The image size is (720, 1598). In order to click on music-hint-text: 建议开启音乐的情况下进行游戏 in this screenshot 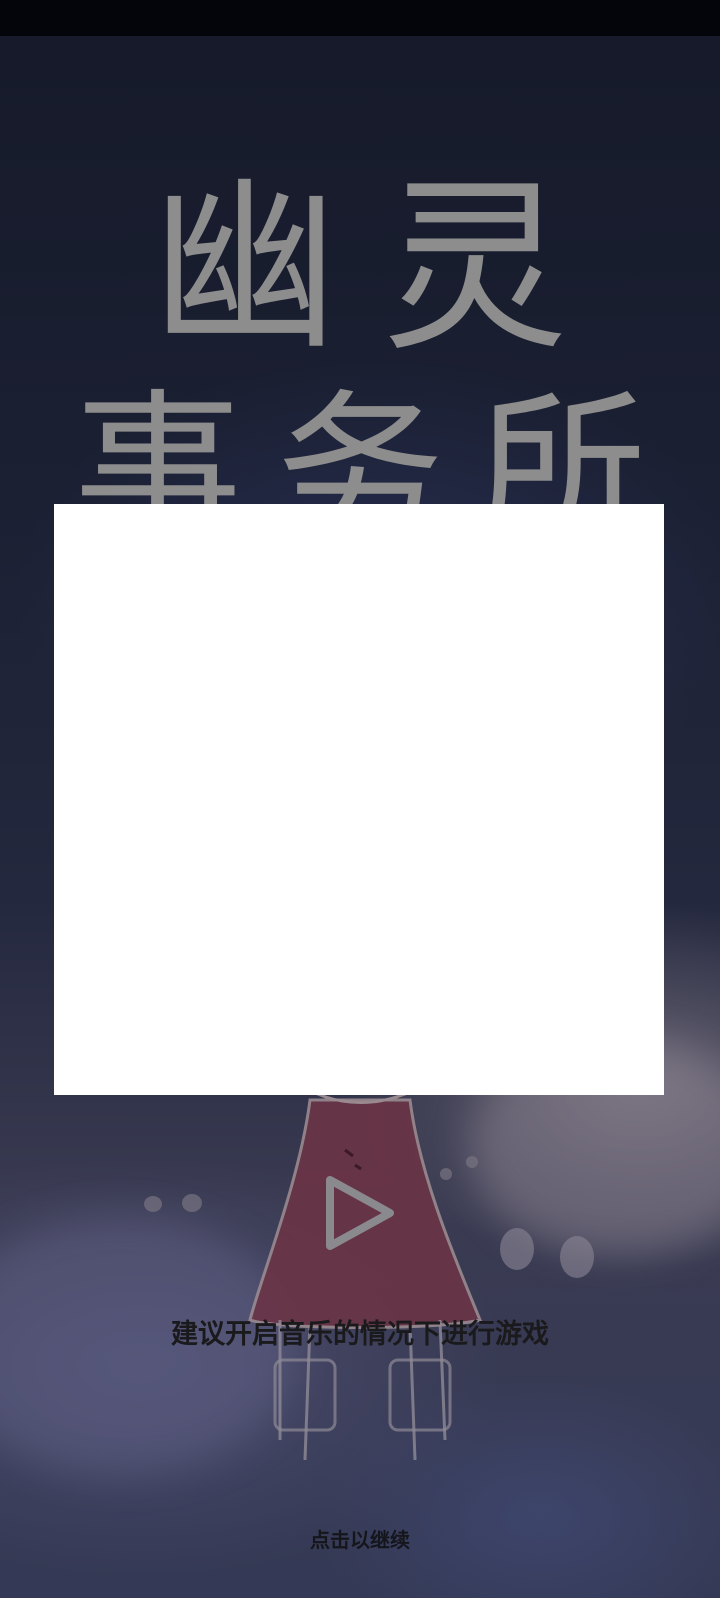, I will do `click(360, 1334)`.